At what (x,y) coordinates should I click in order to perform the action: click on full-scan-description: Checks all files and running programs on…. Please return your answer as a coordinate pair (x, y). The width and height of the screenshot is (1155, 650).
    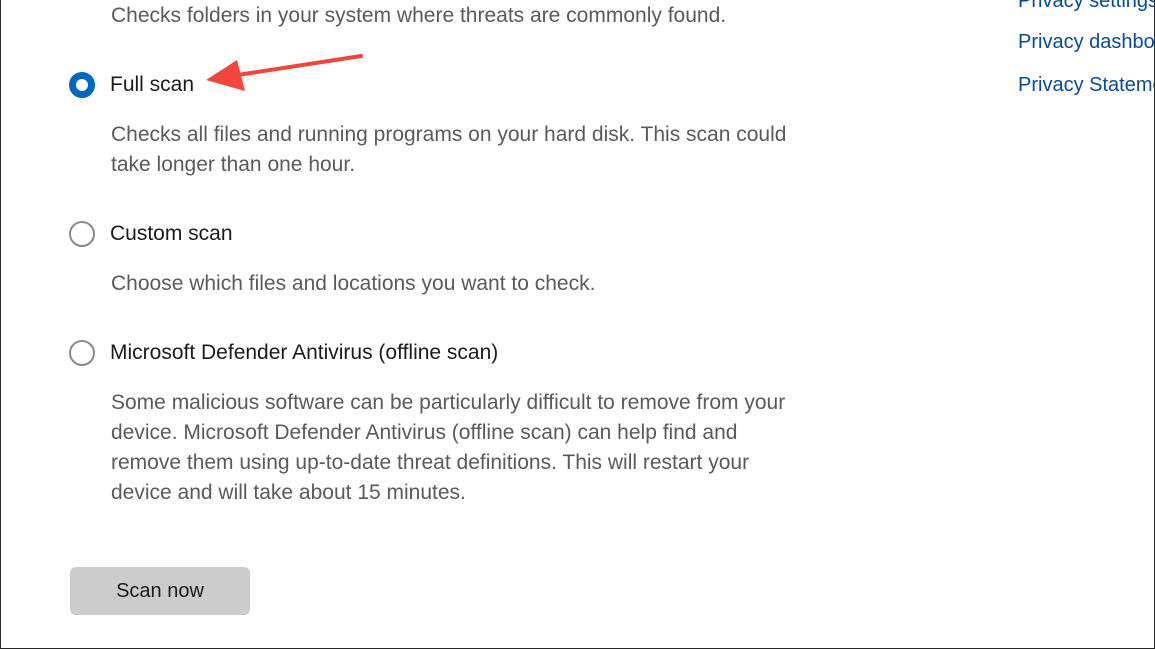
    Looking at the image, I should click on (449, 149).